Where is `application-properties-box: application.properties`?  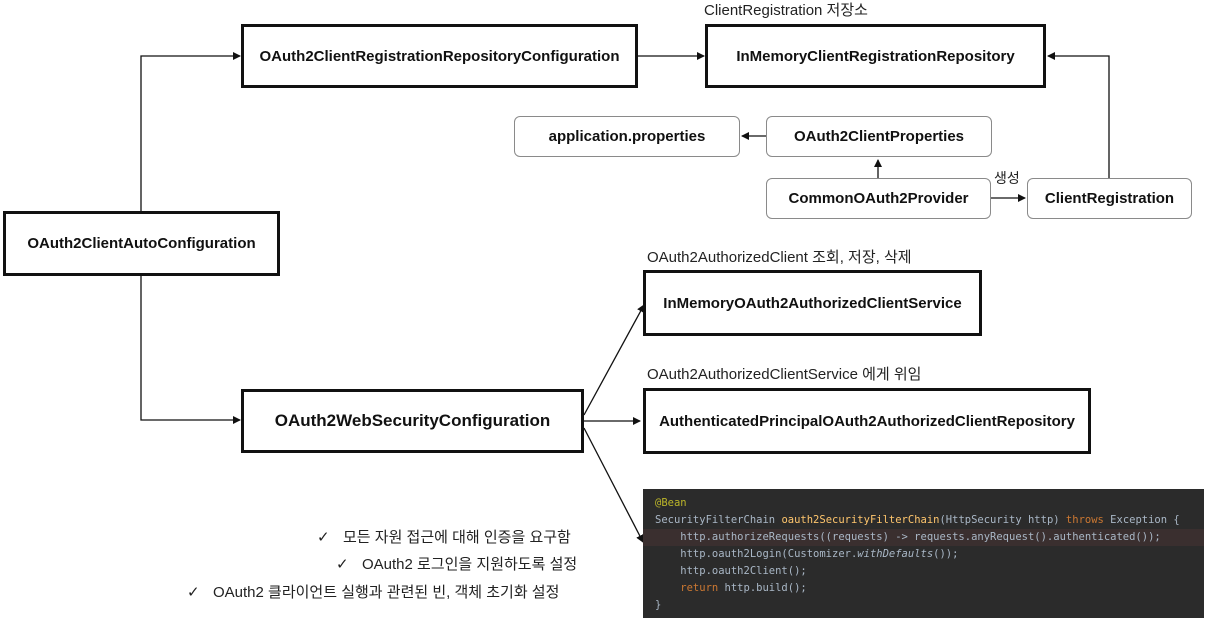
application-properties-box: application.properties is located at coordinates (627, 136).